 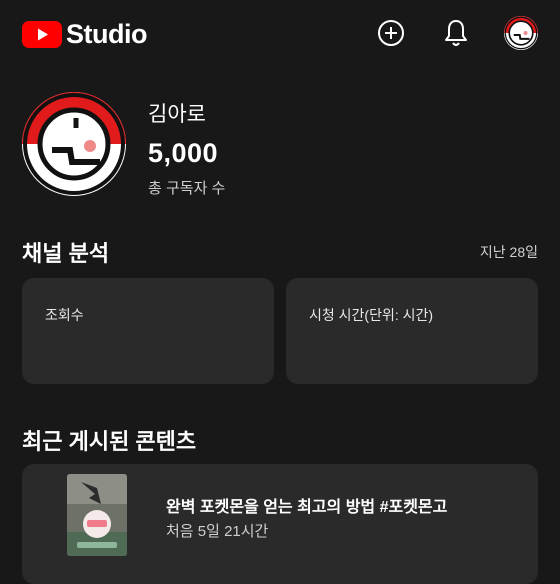 I want to click on account-avatar-button, so click(x=521, y=33).